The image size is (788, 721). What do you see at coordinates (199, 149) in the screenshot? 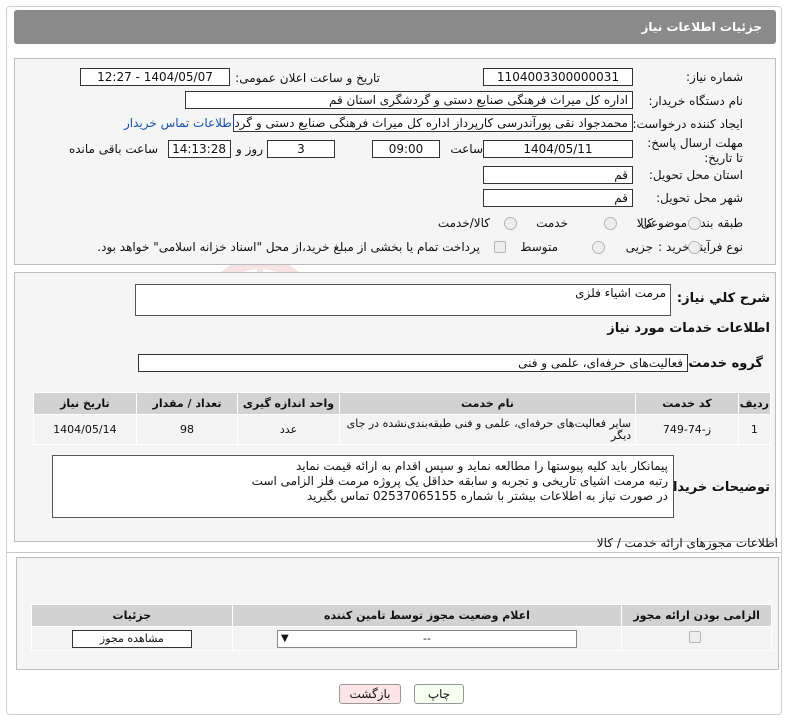
I see `remaining-time-field: 14:13:28` at bounding box center [199, 149].